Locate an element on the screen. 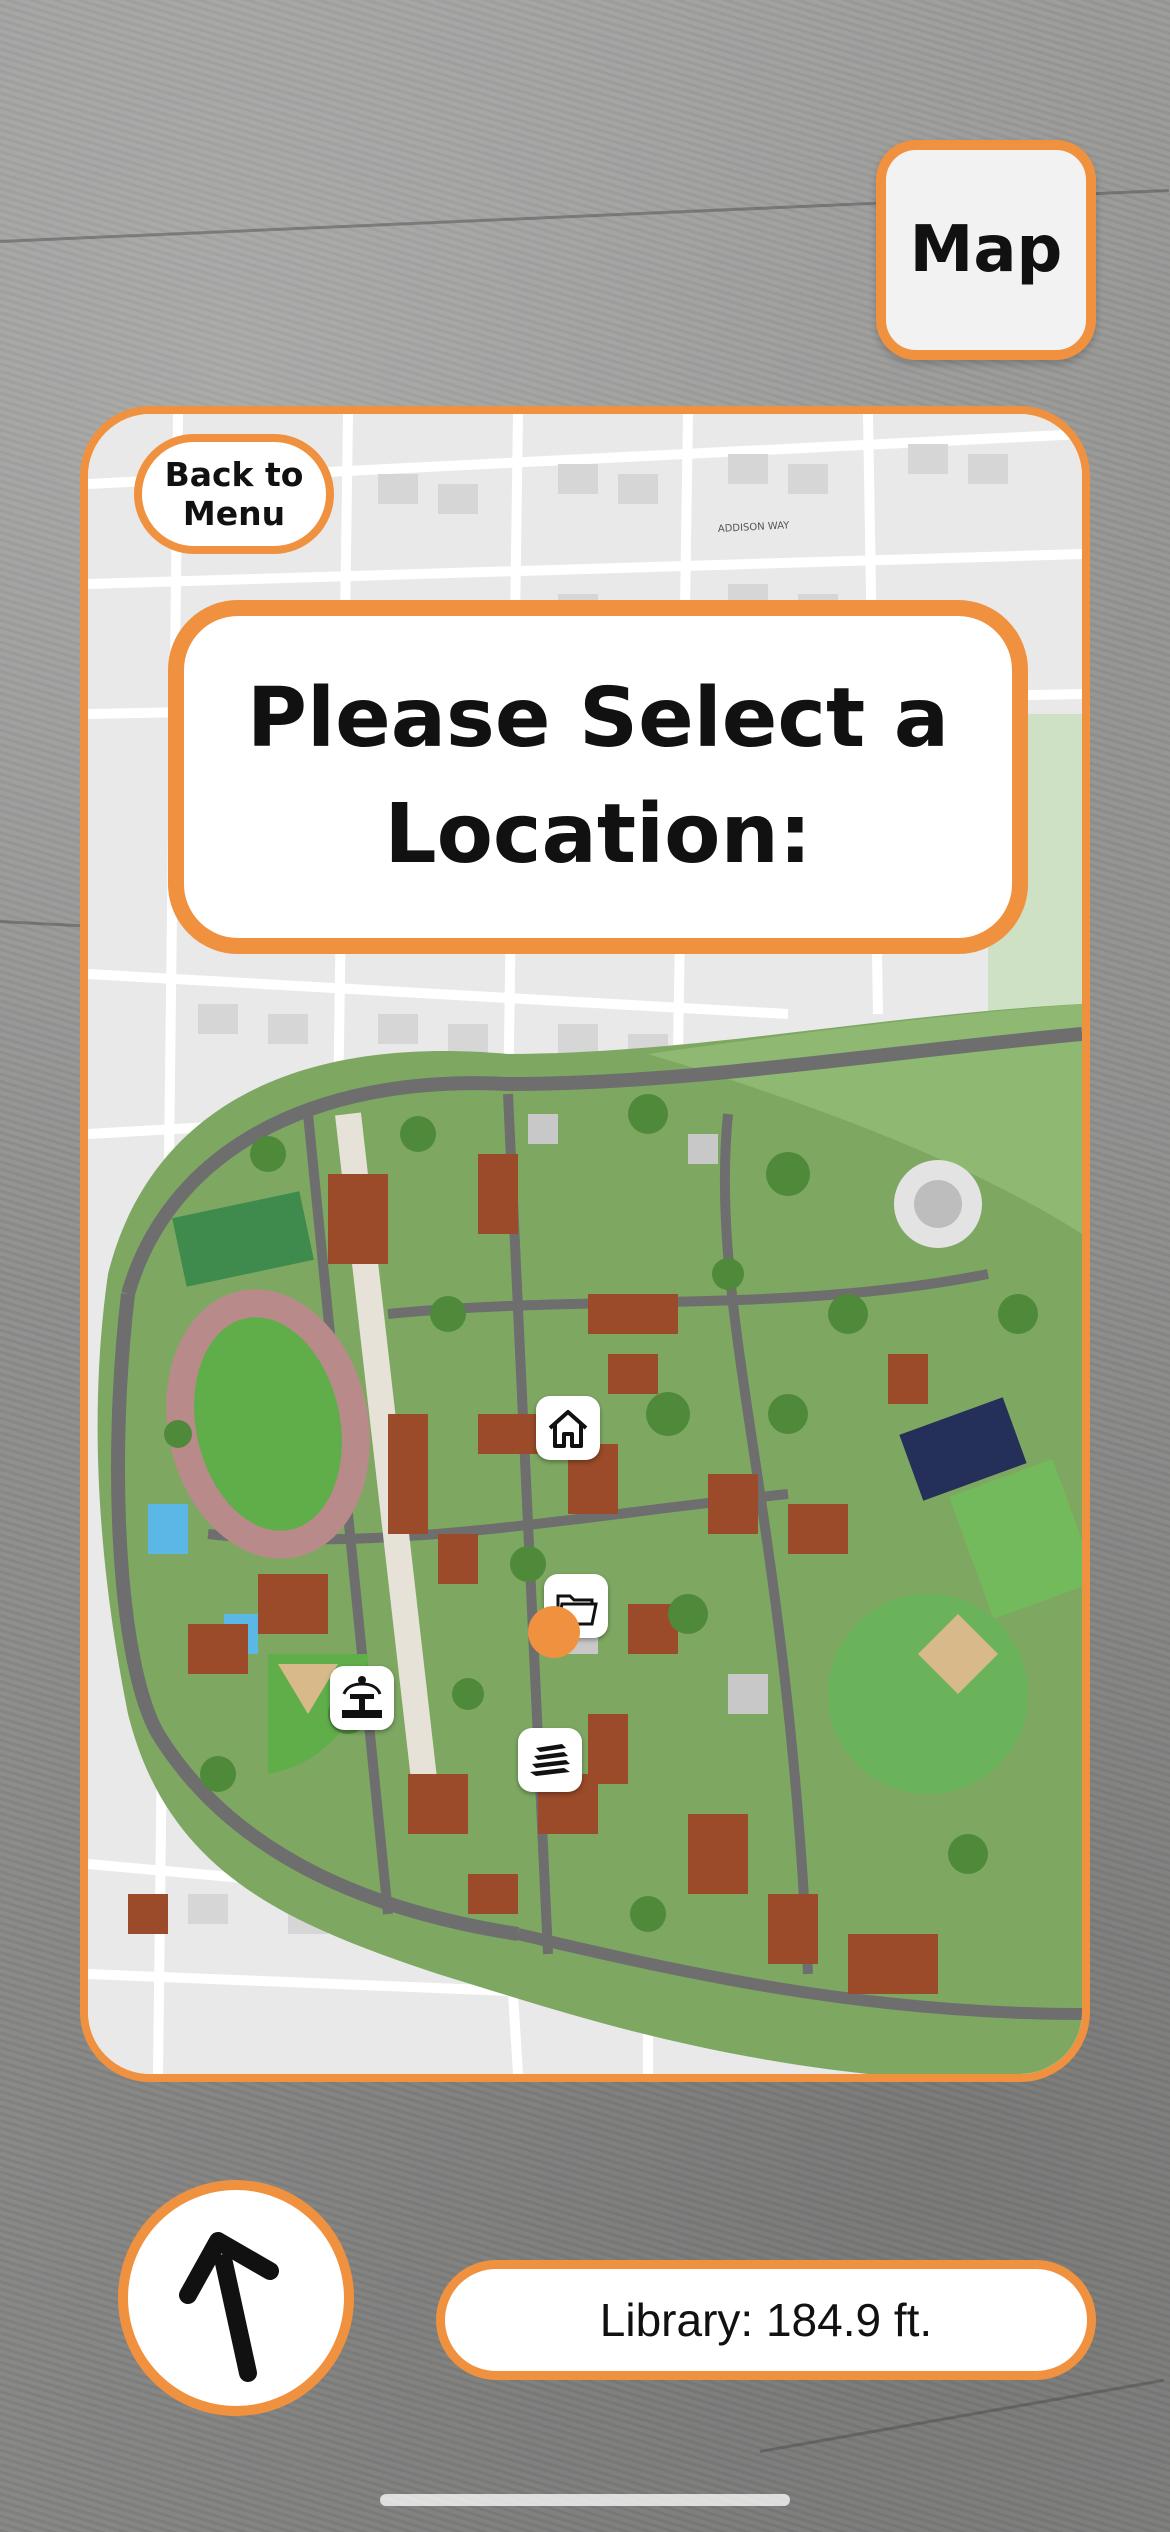 This screenshot has width=1170, height=2532. direction-arrow-button is located at coordinates (236, 2298).